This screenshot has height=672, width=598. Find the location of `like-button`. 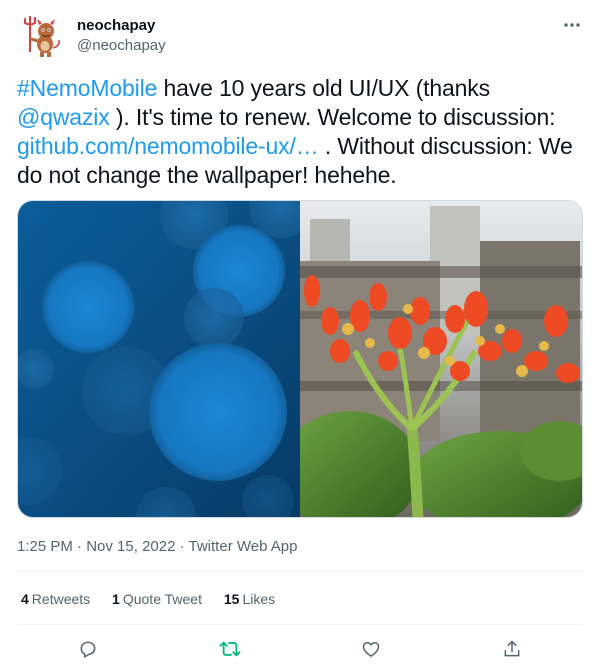

like-button is located at coordinates (371, 649).